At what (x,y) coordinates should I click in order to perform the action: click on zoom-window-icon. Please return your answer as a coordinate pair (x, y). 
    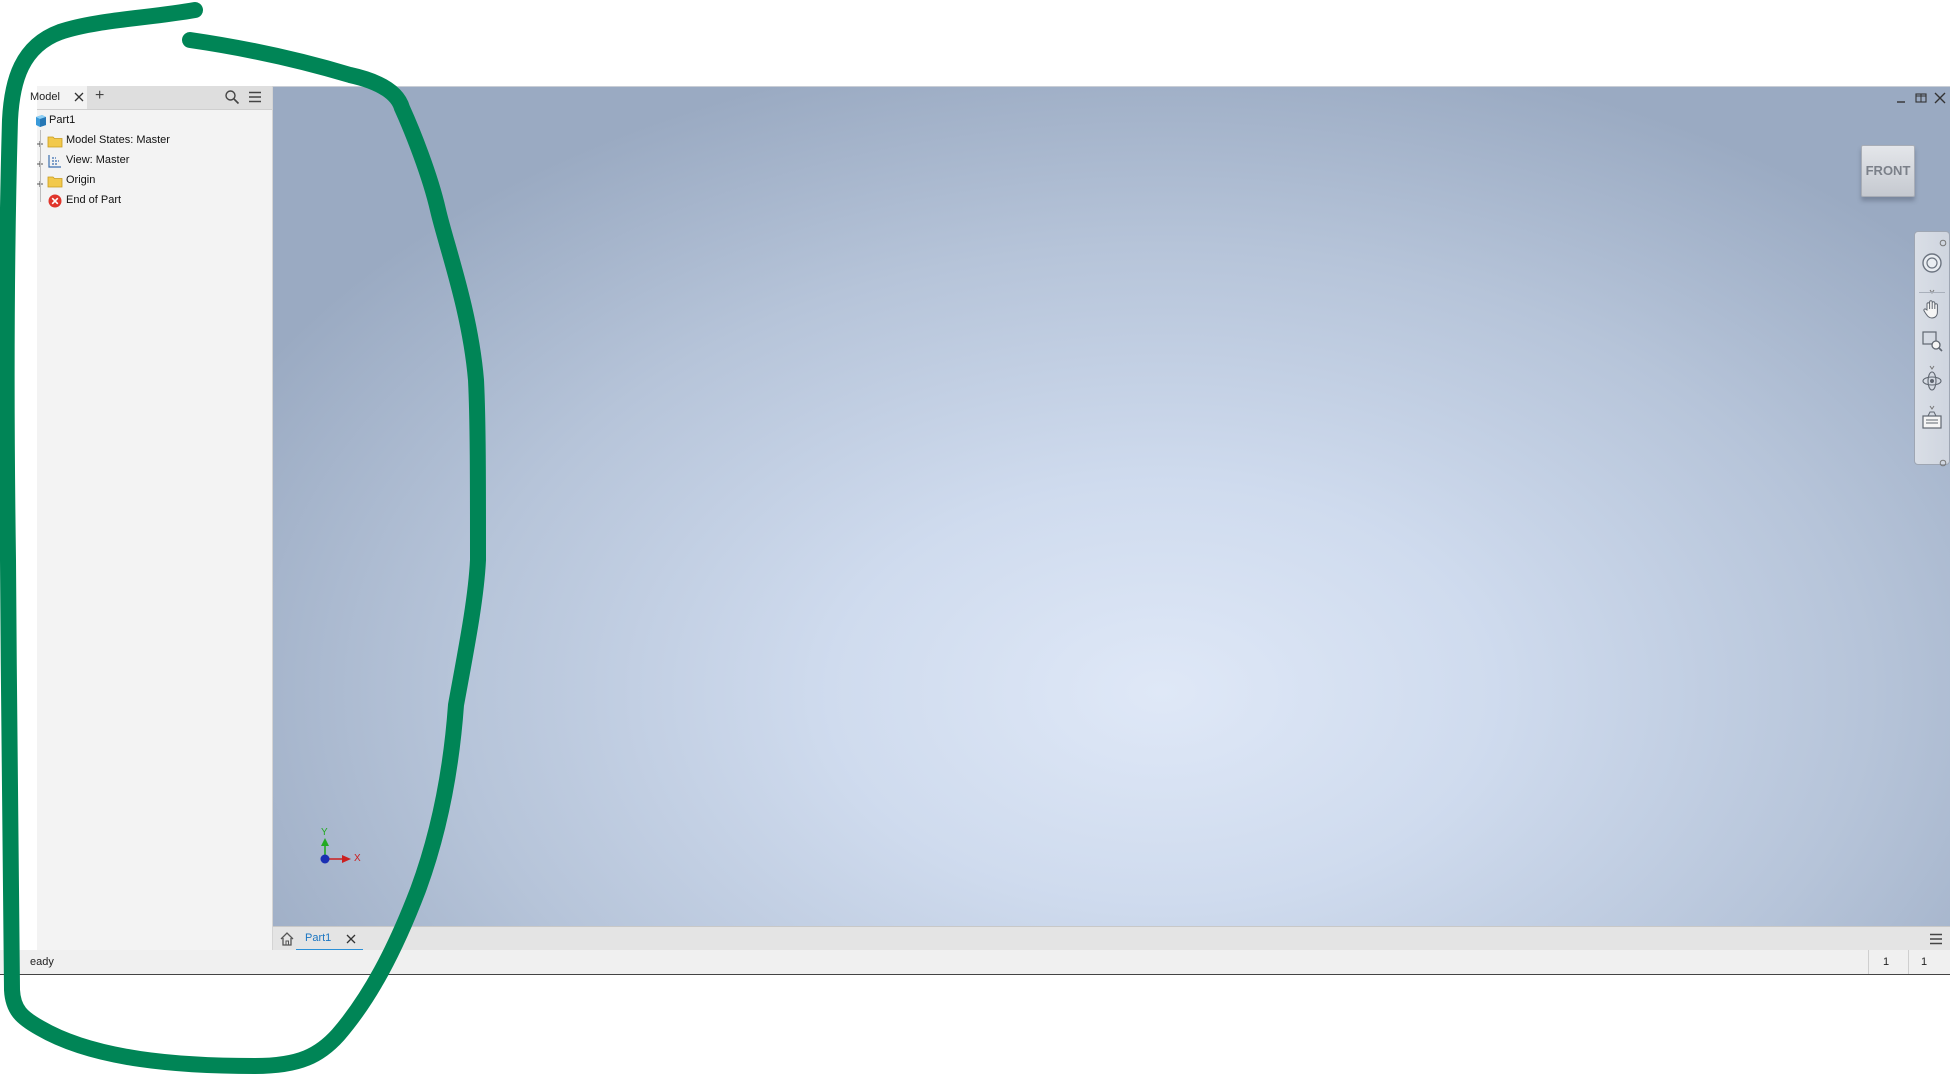
    Looking at the image, I should click on (1932, 341).